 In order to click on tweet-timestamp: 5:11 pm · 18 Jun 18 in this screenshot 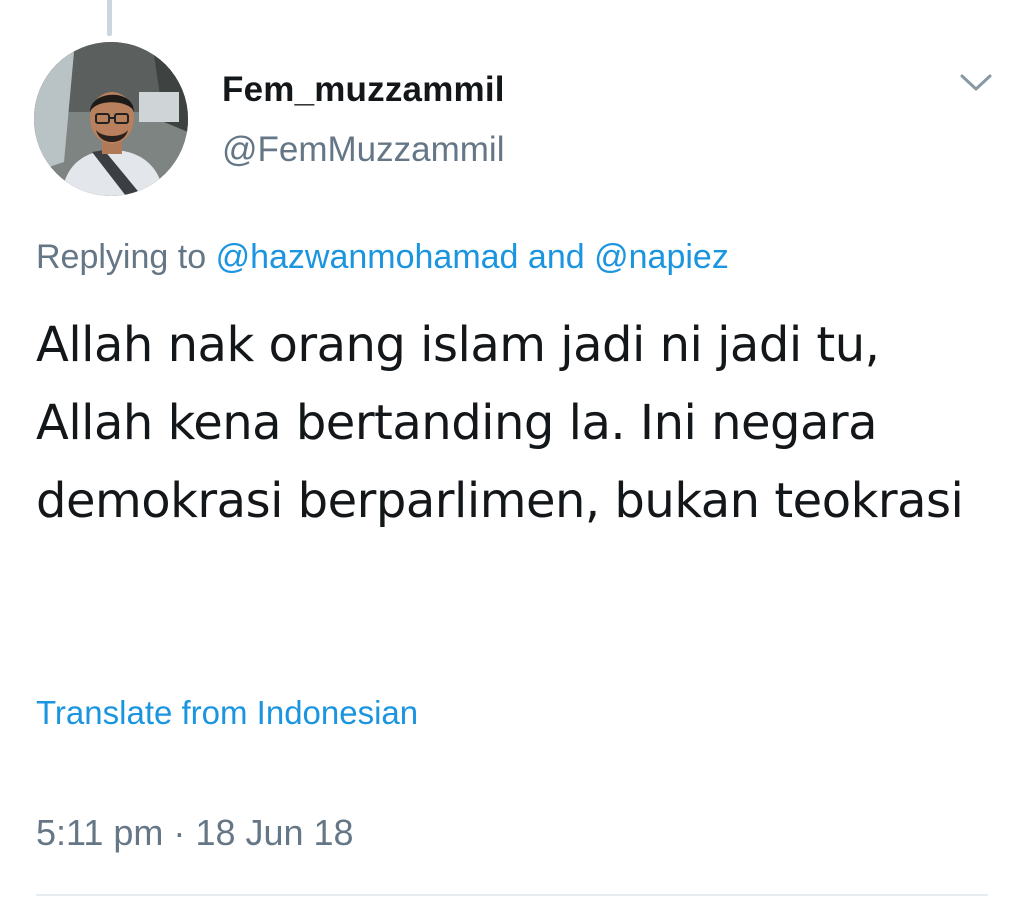, I will do `click(195, 833)`.